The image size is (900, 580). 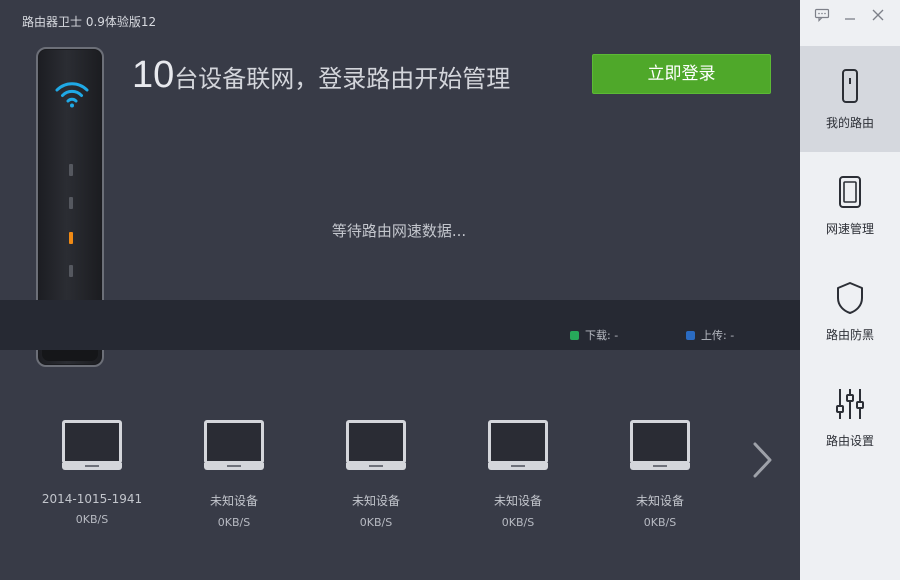 What do you see at coordinates (72, 95) in the screenshot?
I see `wifi-icon` at bounding box center [72, 95].